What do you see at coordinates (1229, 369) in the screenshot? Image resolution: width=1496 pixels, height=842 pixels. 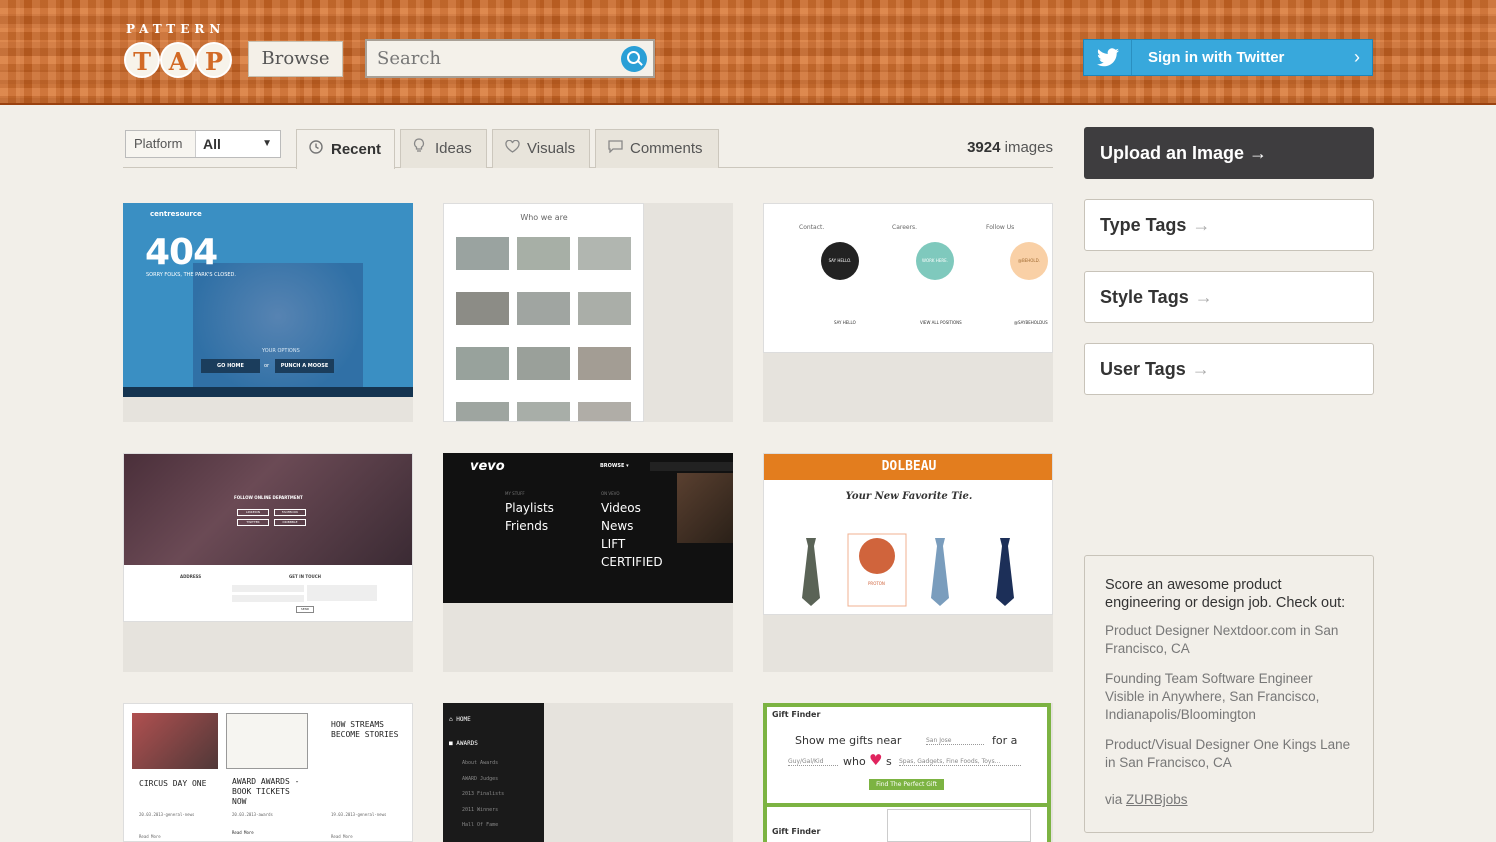 I see `user-tags-link: User Tags →` at bounding box center [1229, 369].